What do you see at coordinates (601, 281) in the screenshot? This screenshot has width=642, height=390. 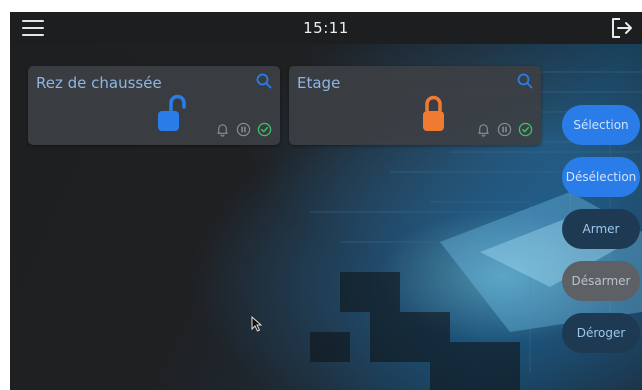 I see `desarmer-button: Désarmer` at bounding box center [601, 281].